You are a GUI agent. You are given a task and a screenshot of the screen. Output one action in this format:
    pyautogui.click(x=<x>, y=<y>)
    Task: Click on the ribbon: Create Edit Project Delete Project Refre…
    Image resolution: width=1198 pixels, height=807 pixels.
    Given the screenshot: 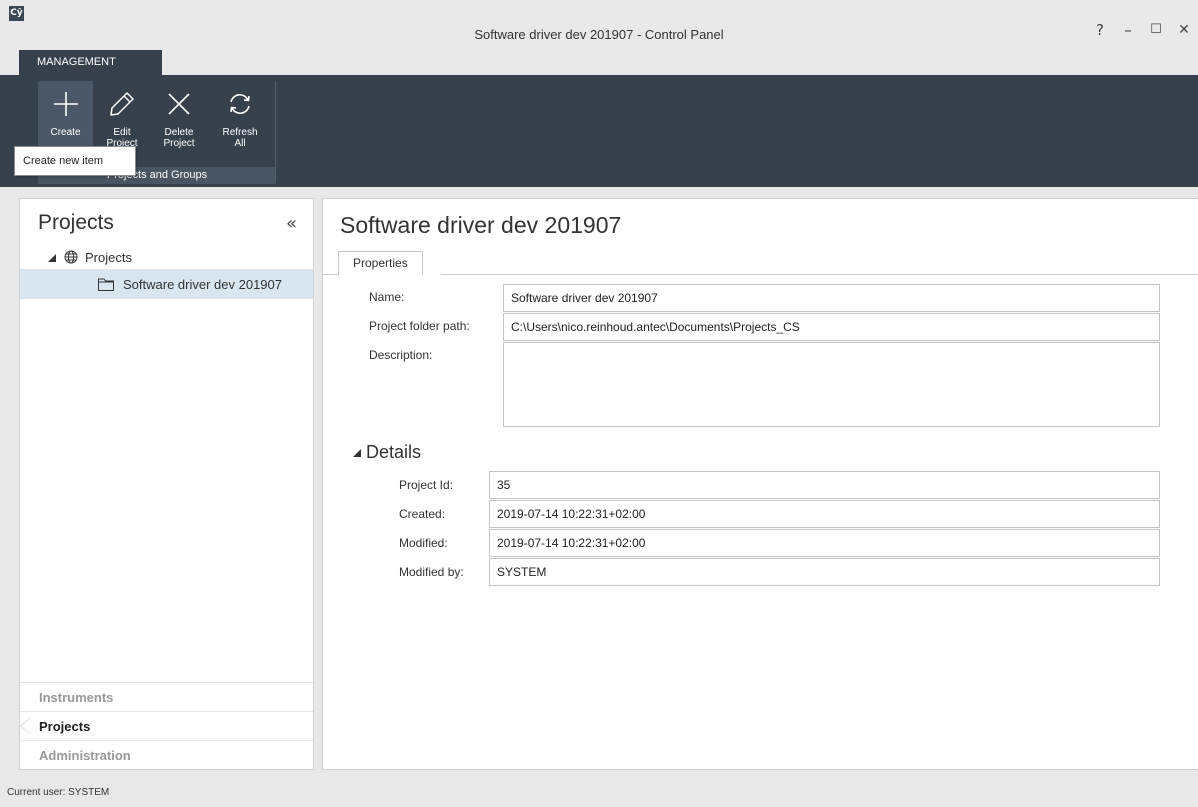 What is the action you would take?
    pyautogui.click(x=599, y=131)
    